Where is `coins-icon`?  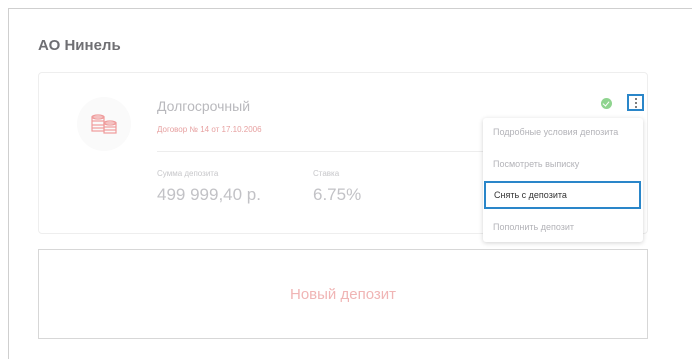 coins-icon is located at coordinates (104, 124).